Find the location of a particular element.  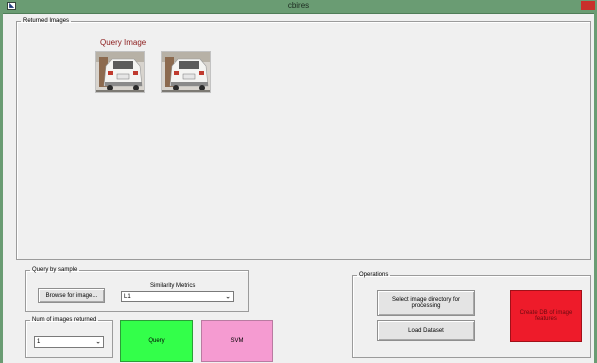

title-bar: ◣ cbires is located at coordinates (298, 7).